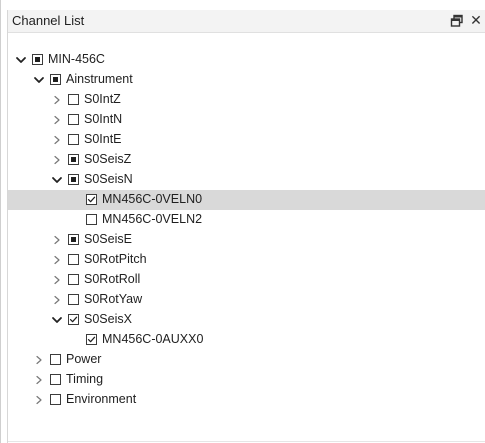  Describe the element at coordinates (246, 320) in the screenshot. I see `tree-item: S0SeisX` at that location.